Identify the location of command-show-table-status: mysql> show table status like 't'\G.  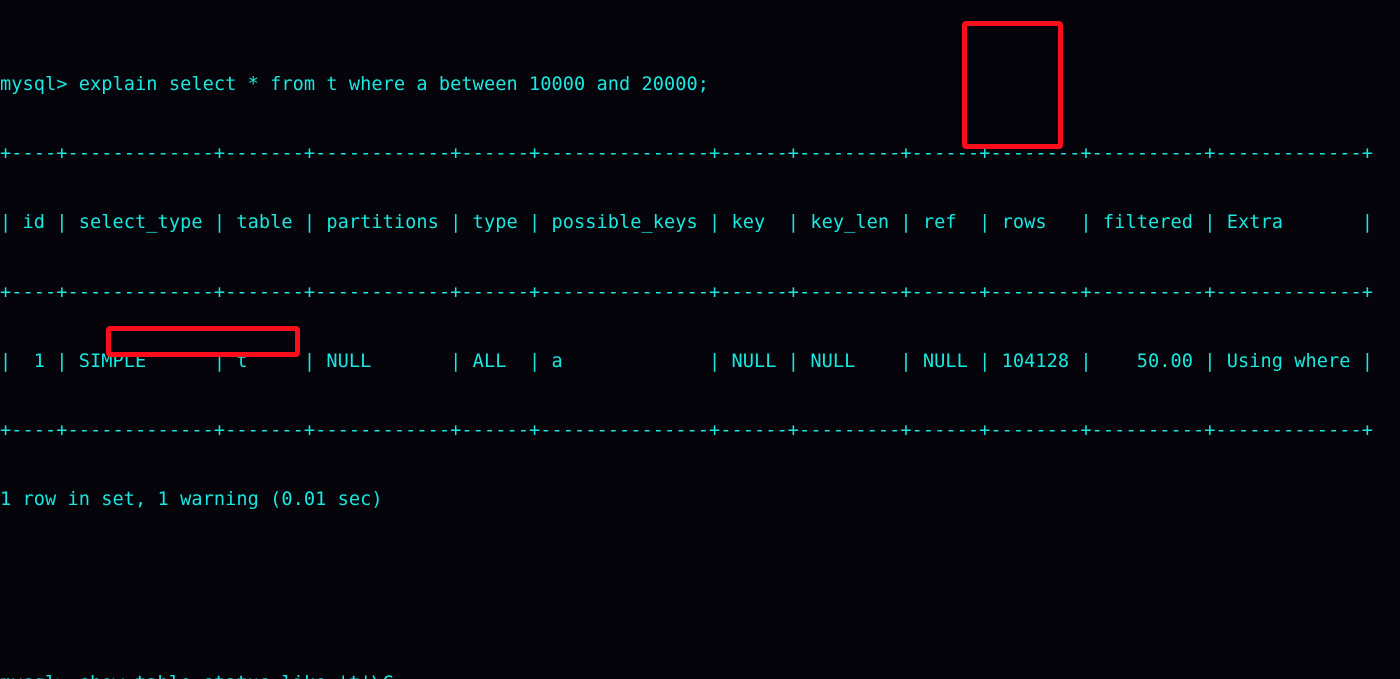
(700, 675).